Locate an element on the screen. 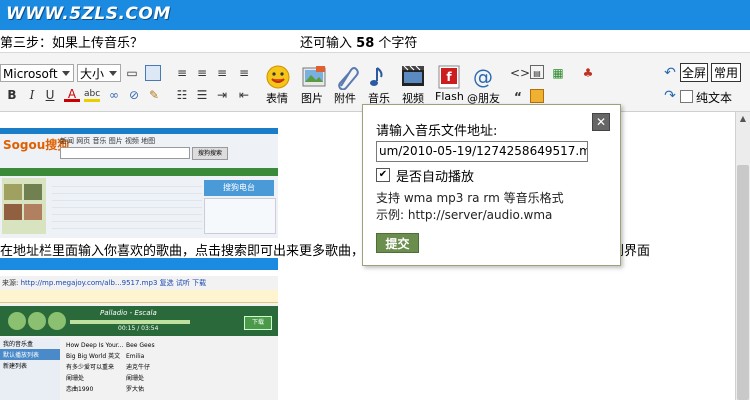 The width and height of the screenshot is (750, 400). paperclip-icon is located at coordinates (348, 79).